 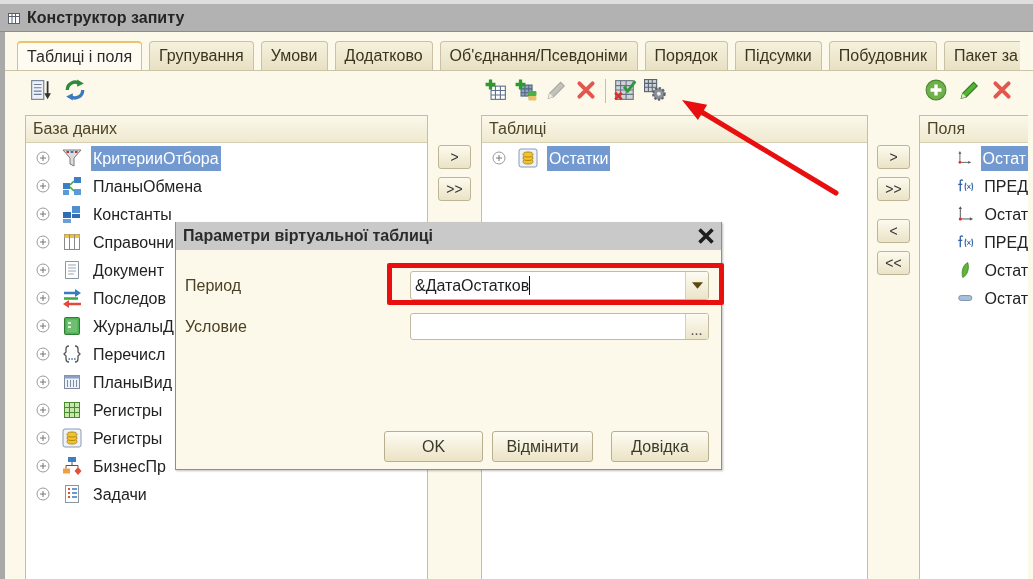 I want to click on grid-plus-icon, so click(x=526, y=90).